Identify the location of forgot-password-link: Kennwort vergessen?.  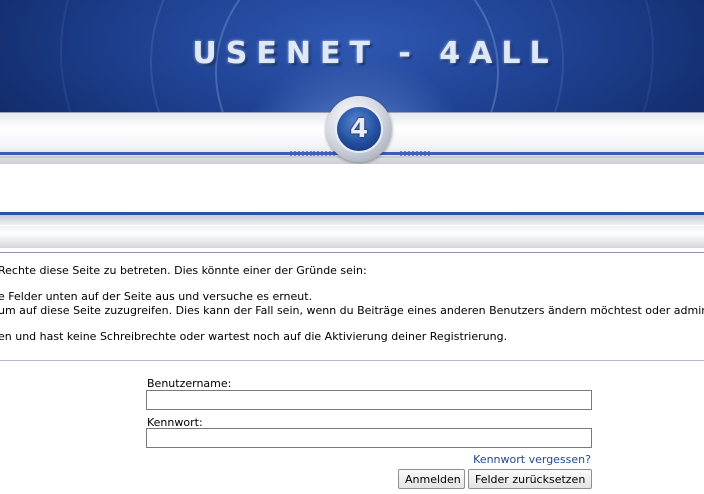
(532, 459).